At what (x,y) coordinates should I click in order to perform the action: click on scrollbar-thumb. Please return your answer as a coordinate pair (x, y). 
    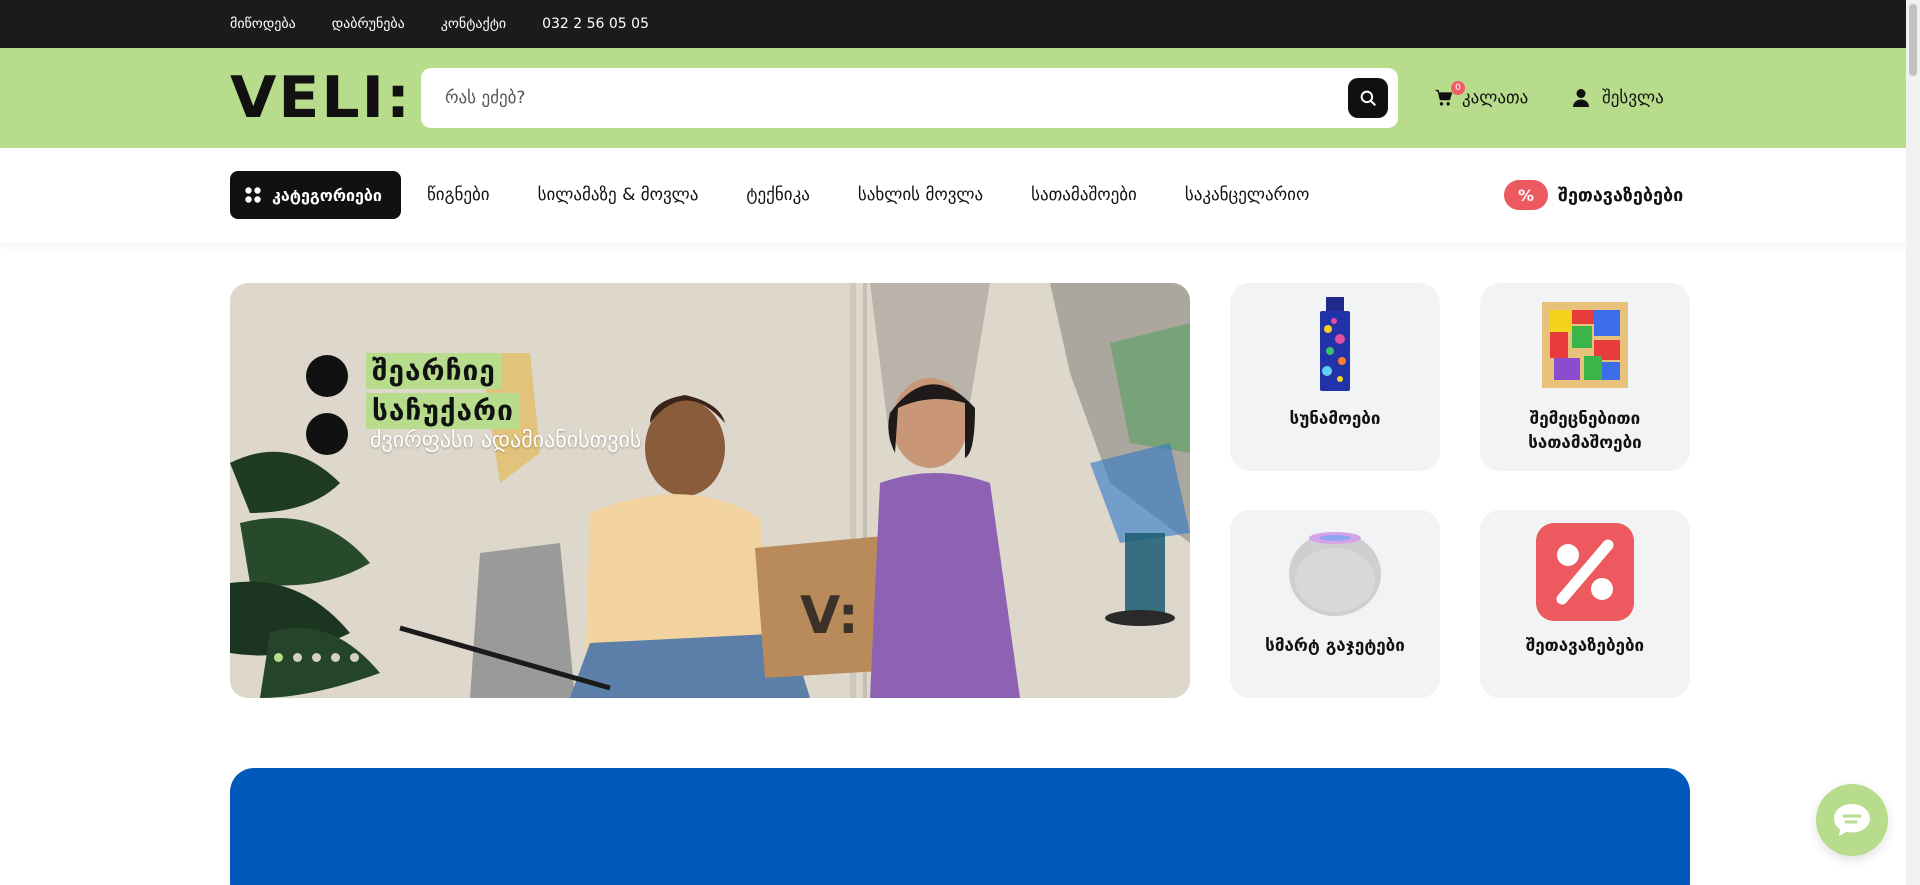
    Looking at the image, I should click on (1913, 40).